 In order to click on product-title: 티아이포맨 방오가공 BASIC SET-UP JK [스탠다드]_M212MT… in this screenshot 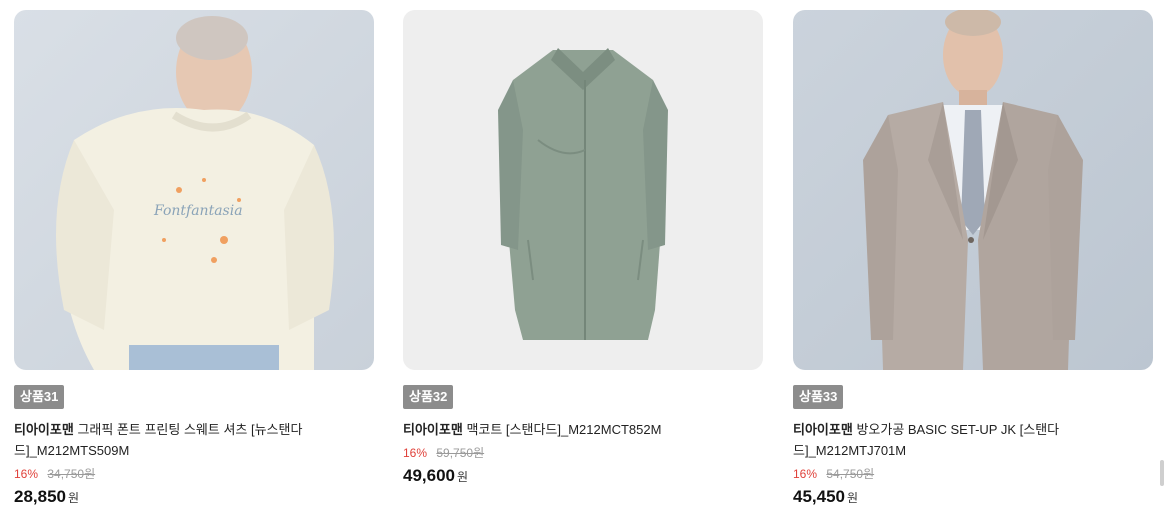, I will do `click(948, 440)`.